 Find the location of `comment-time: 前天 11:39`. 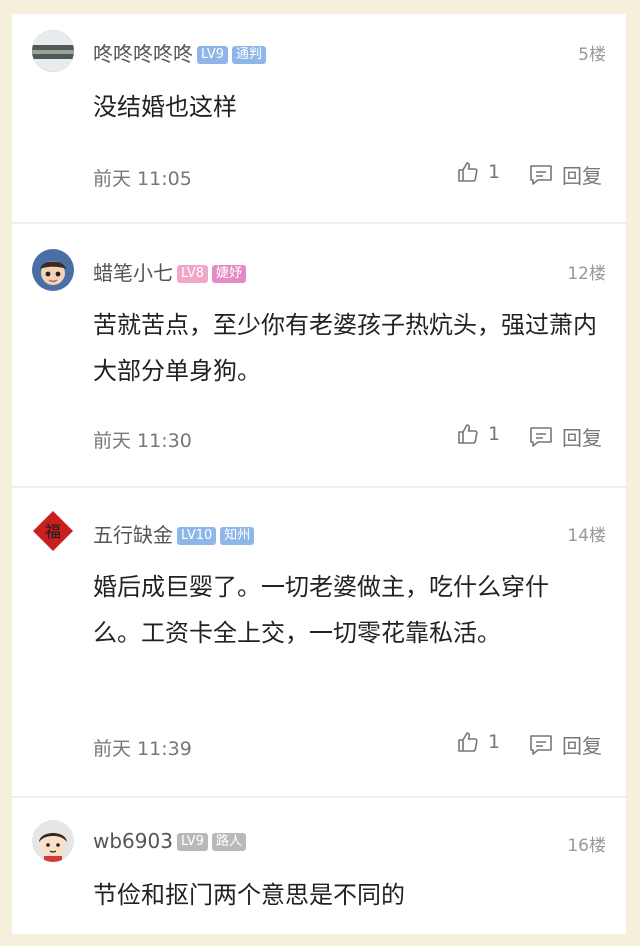

comment-time: 前天 11:39 is located at coordinates (142, 749).